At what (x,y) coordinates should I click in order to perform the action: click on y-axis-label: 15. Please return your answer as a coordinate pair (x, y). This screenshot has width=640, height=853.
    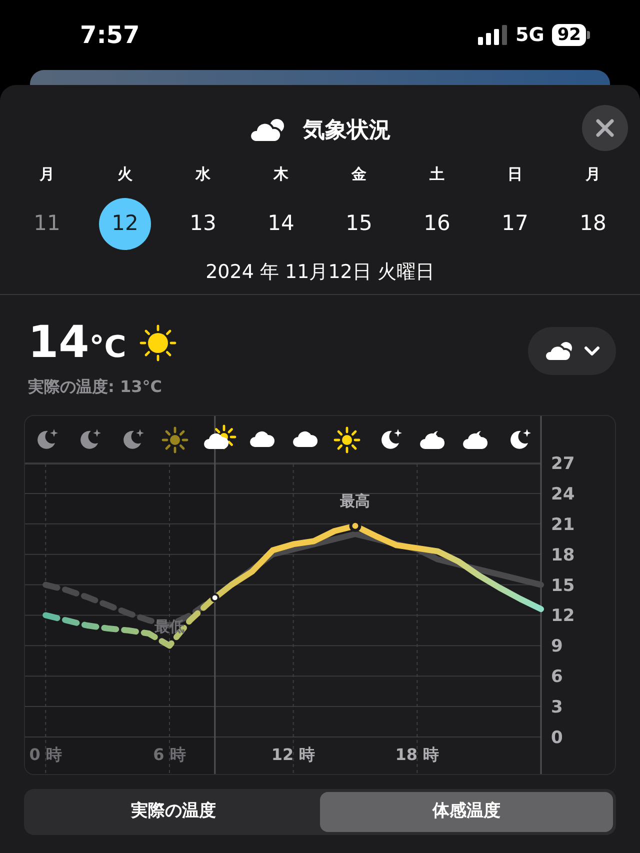
    Looking at the image, I should click on (563, 586).